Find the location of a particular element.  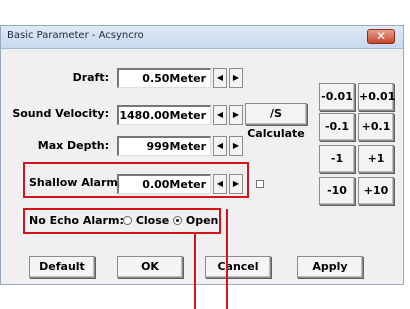

max-depth-decrement-button: ◀ is located at coordinates (220, 146).